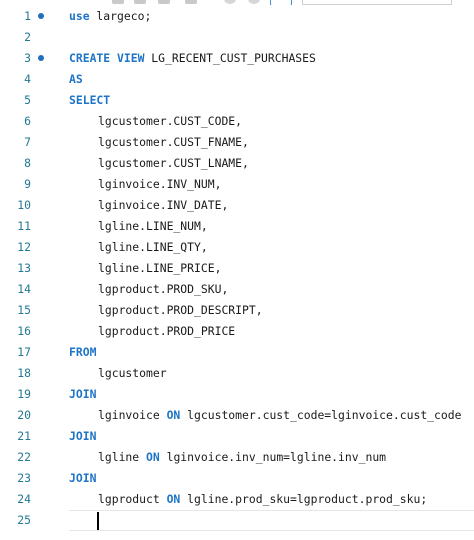  What do you see at coordinates (24, 226) in the screenshot?
I see `line-number: 11` at bounding box center [24, 226].